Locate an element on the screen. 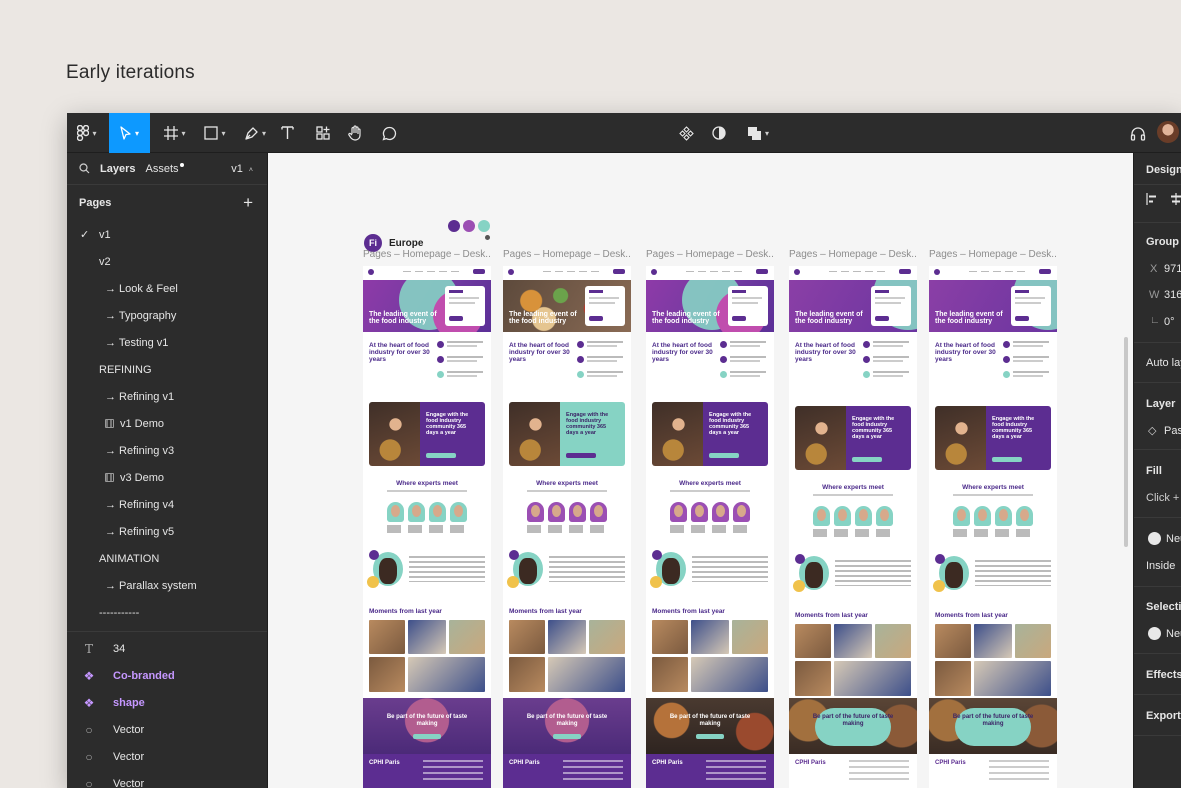 The height and width of the screenshot is (788, 1181). auto-layout-title: Auto layout is located at coordinates (1163, 363).